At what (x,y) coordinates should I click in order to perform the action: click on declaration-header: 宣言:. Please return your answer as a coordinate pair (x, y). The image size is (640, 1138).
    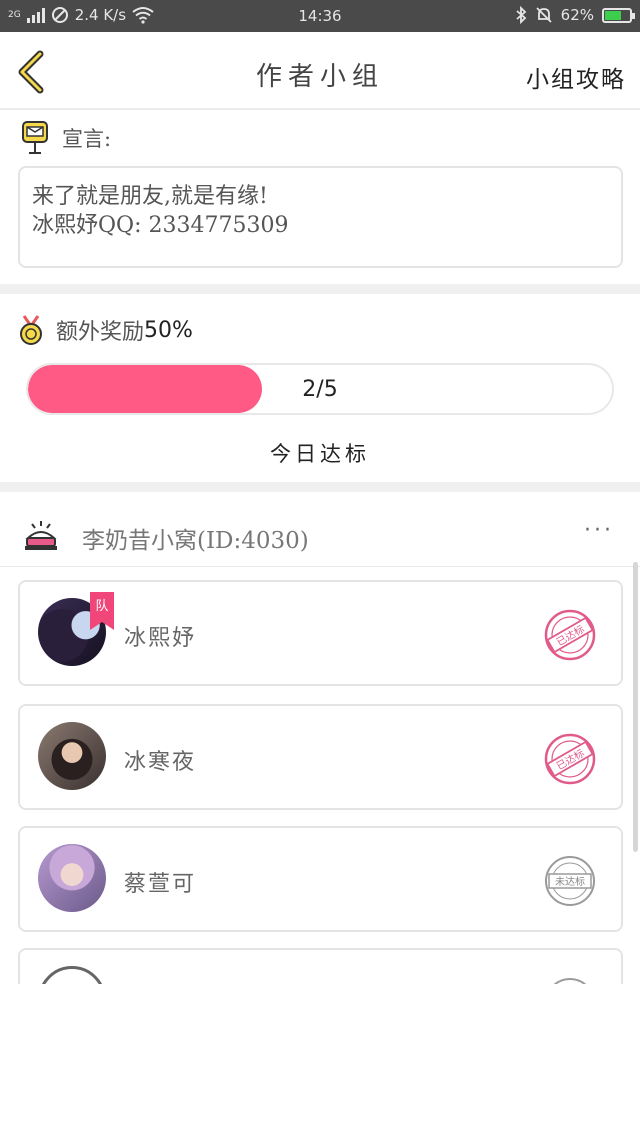
    Looking at the image, I should click on (65, 138).